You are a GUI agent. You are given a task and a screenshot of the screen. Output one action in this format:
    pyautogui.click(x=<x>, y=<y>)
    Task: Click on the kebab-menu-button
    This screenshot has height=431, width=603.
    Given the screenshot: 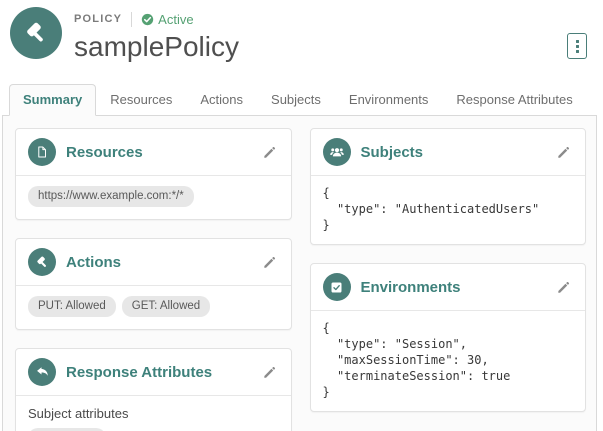 What is the action you would take?
    pyautogui.click(x=577, y=46)
    